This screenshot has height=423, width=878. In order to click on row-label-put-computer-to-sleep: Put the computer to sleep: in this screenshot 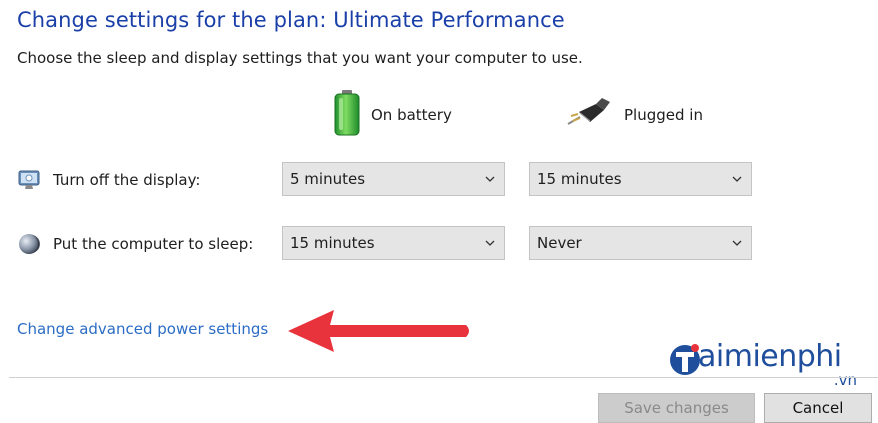, I will do `click(135, 244)`.